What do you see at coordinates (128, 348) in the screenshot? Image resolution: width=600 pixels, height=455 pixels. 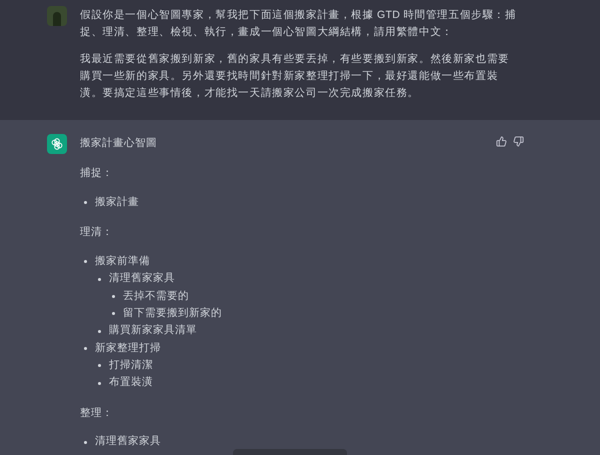 I see `list-item-text: 新家整理打掃` at bounding box center [128, 348].